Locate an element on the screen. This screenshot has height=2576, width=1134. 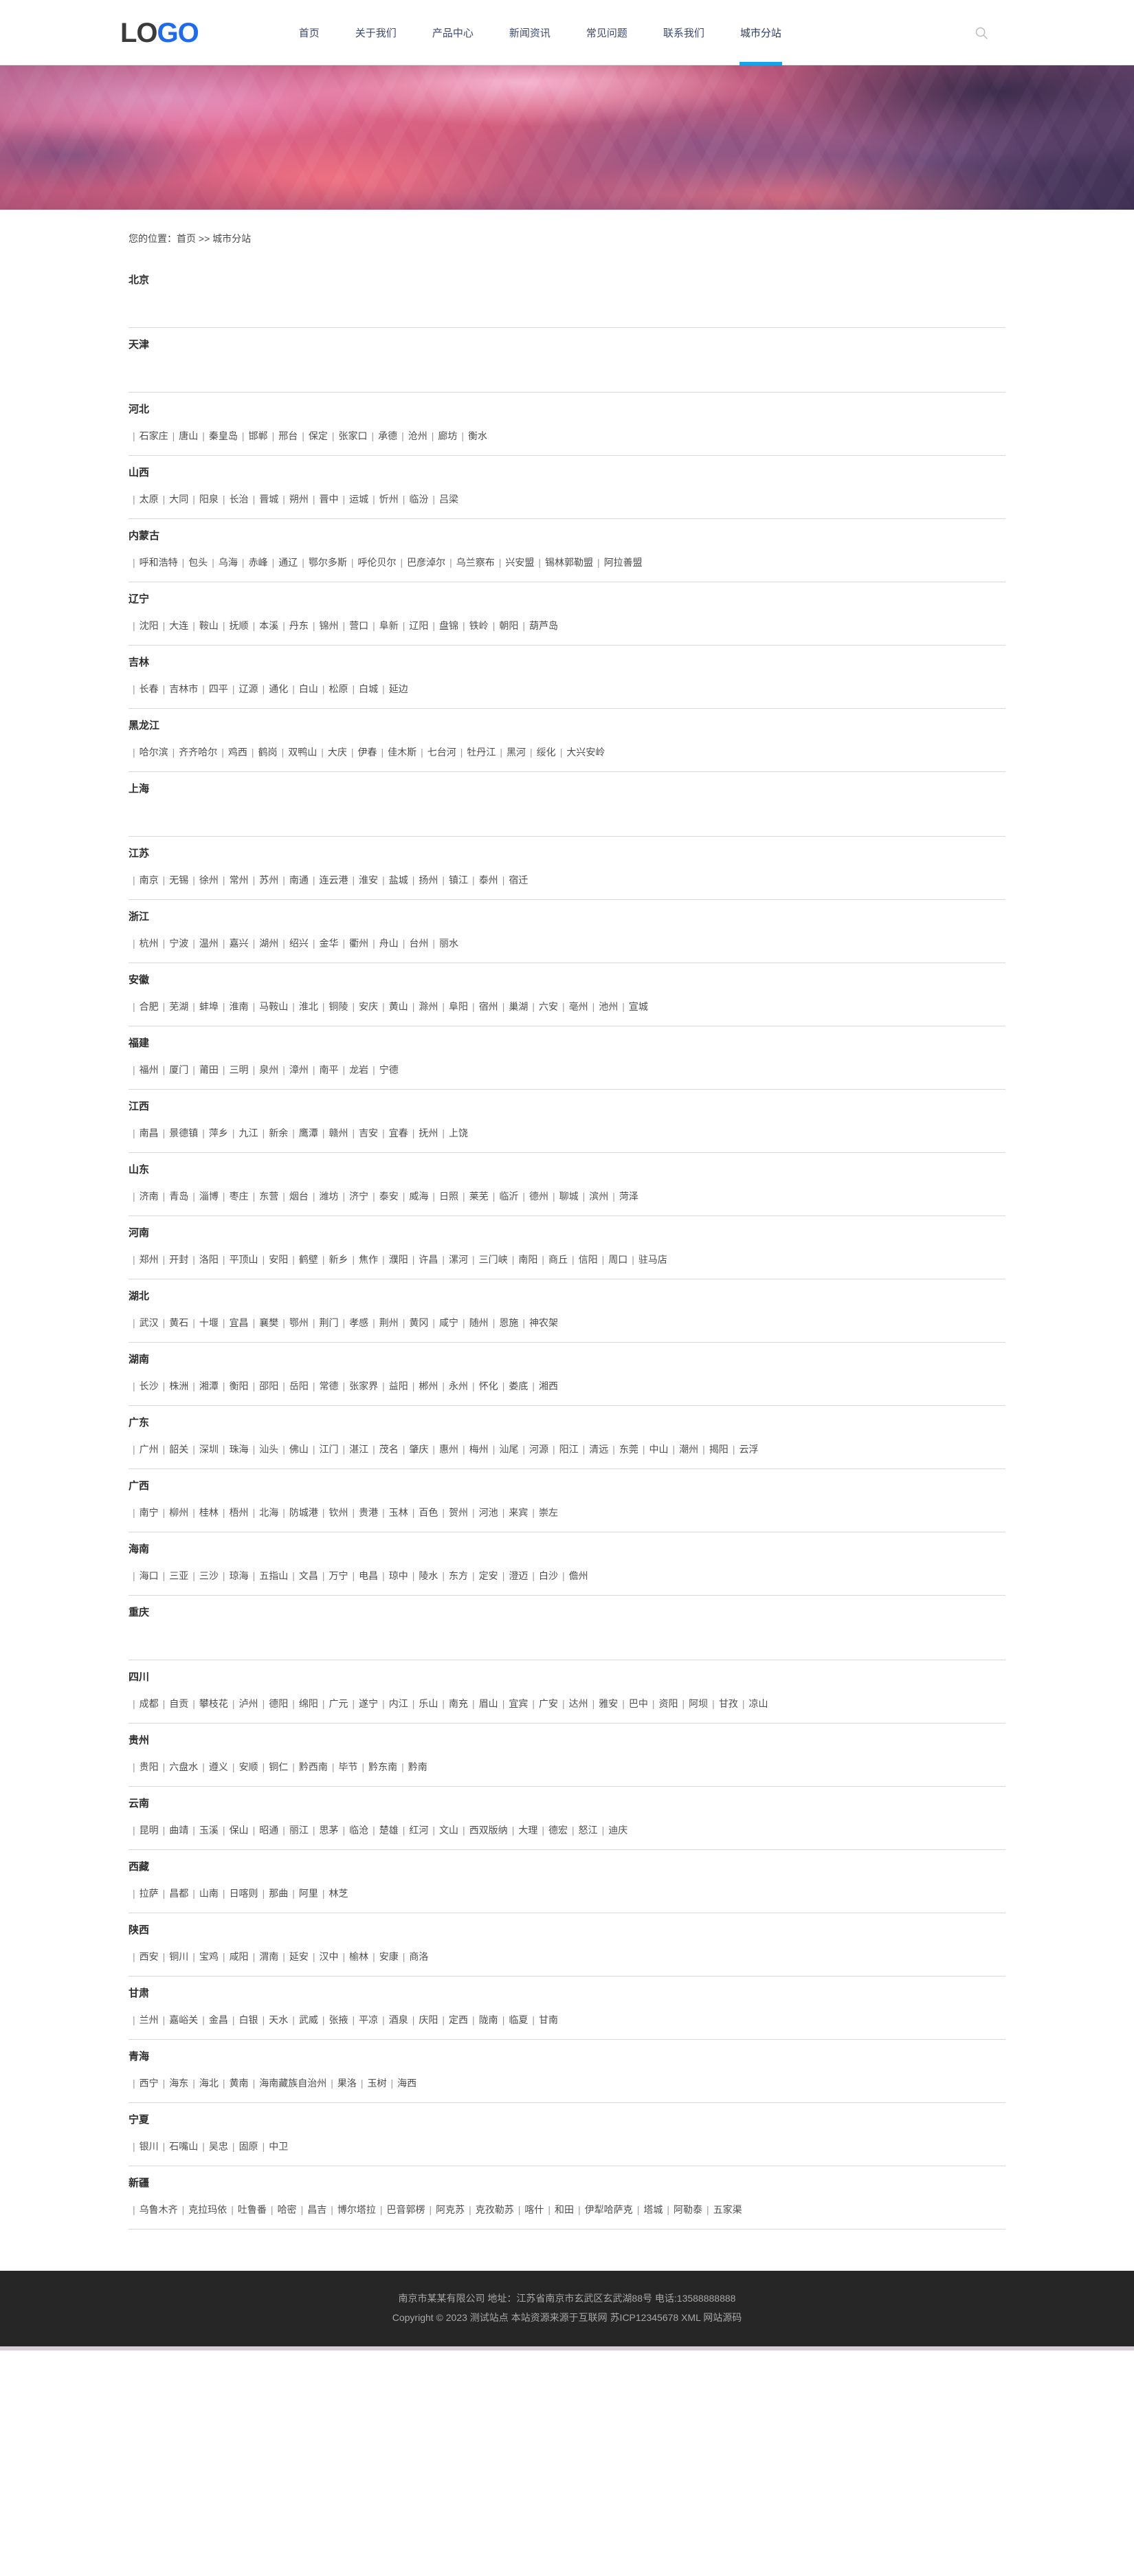
city-link: 三门峡 is located at coordinates (493, 1259).